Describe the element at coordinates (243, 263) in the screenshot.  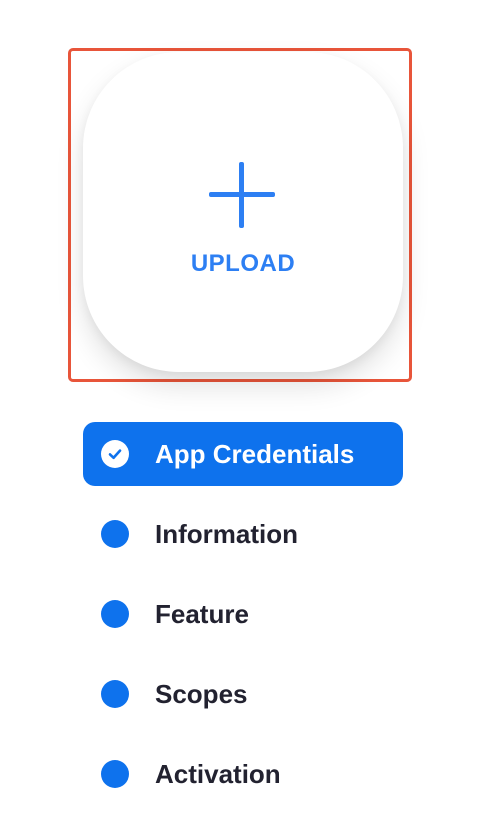
I see `upload-label: UPLOAD` at that location.